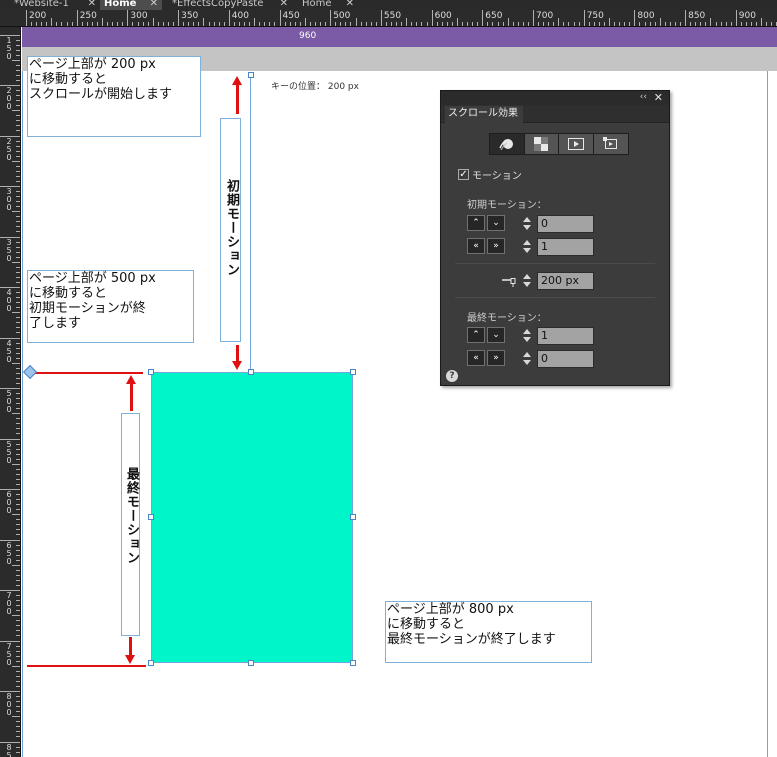 Image resolution: width=777 pixels, height=757 pixels. I want to click on resize-handle-nw, so click(151, 372).